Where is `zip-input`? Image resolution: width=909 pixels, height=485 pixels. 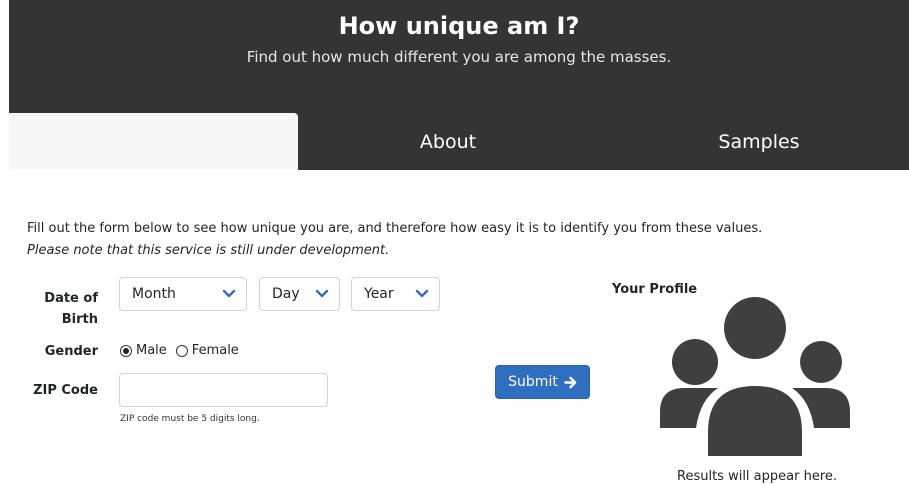 zip-input is located at coordinates (223, 390).